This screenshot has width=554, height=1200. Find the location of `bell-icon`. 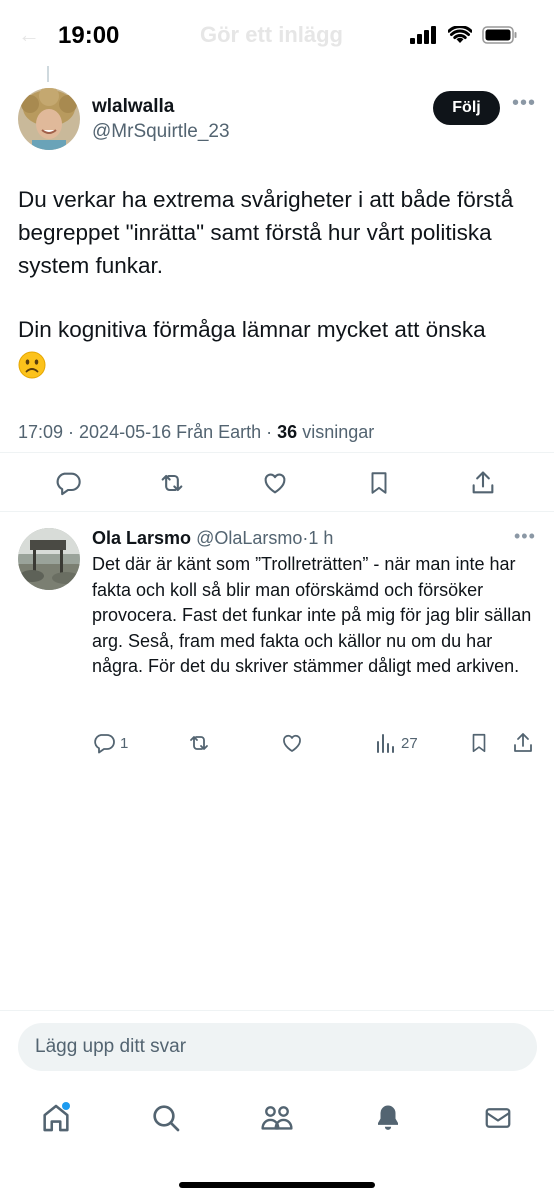

bell-icon is located at coordinates (388, 1117).